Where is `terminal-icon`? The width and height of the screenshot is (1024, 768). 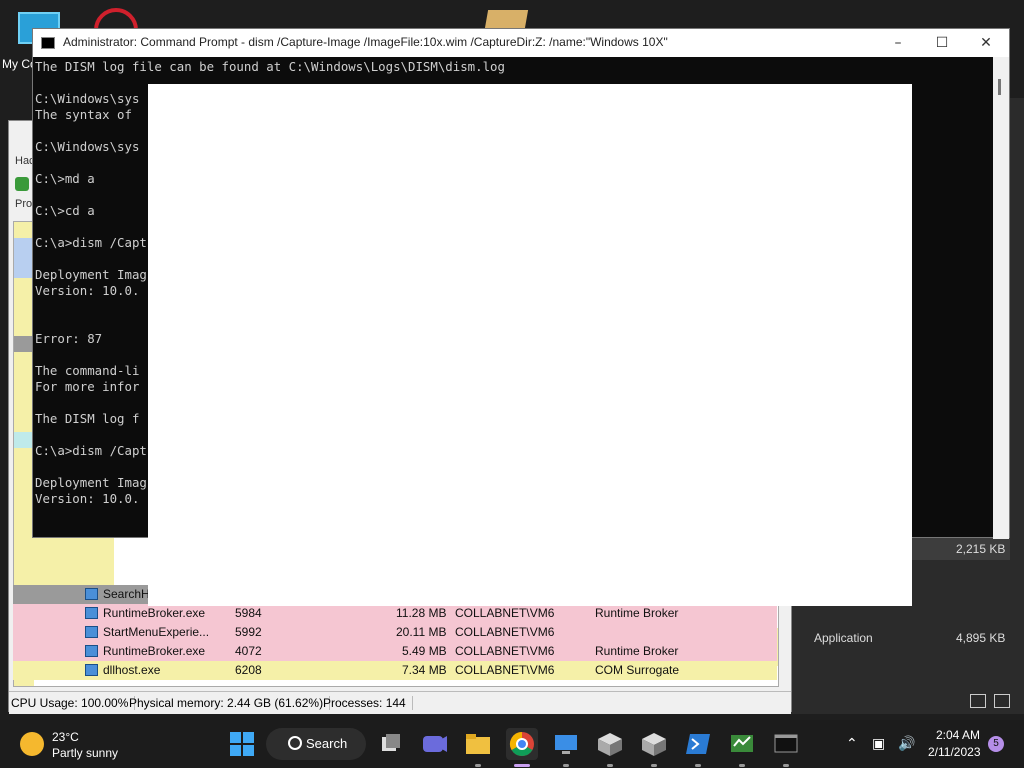
terminal-icon is located at coordinates (786, 744).